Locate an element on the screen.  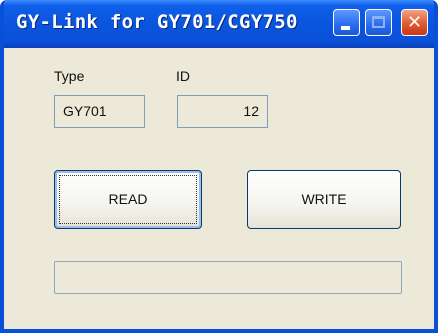
type-field: GY701 is located at coordinates (99, 111).